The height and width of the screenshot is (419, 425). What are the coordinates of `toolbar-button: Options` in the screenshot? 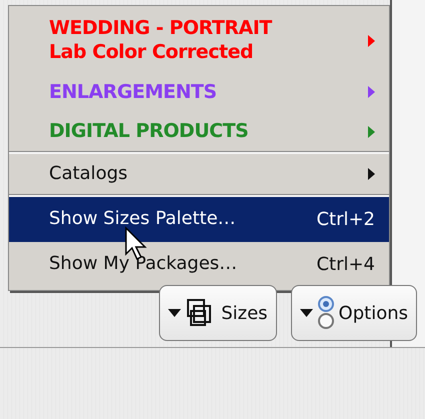 It's located at (353, 313).